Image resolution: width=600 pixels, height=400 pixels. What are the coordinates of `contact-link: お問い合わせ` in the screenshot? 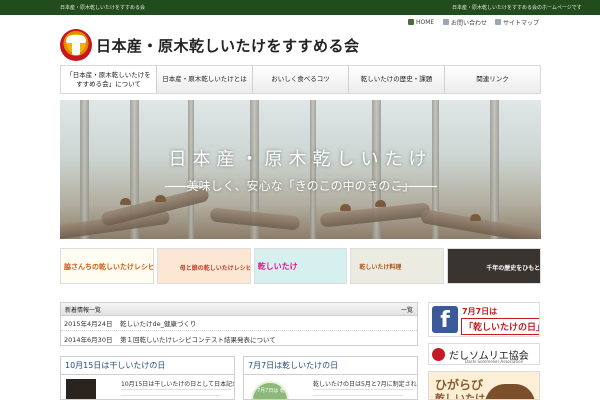 It's located at (465, 22).